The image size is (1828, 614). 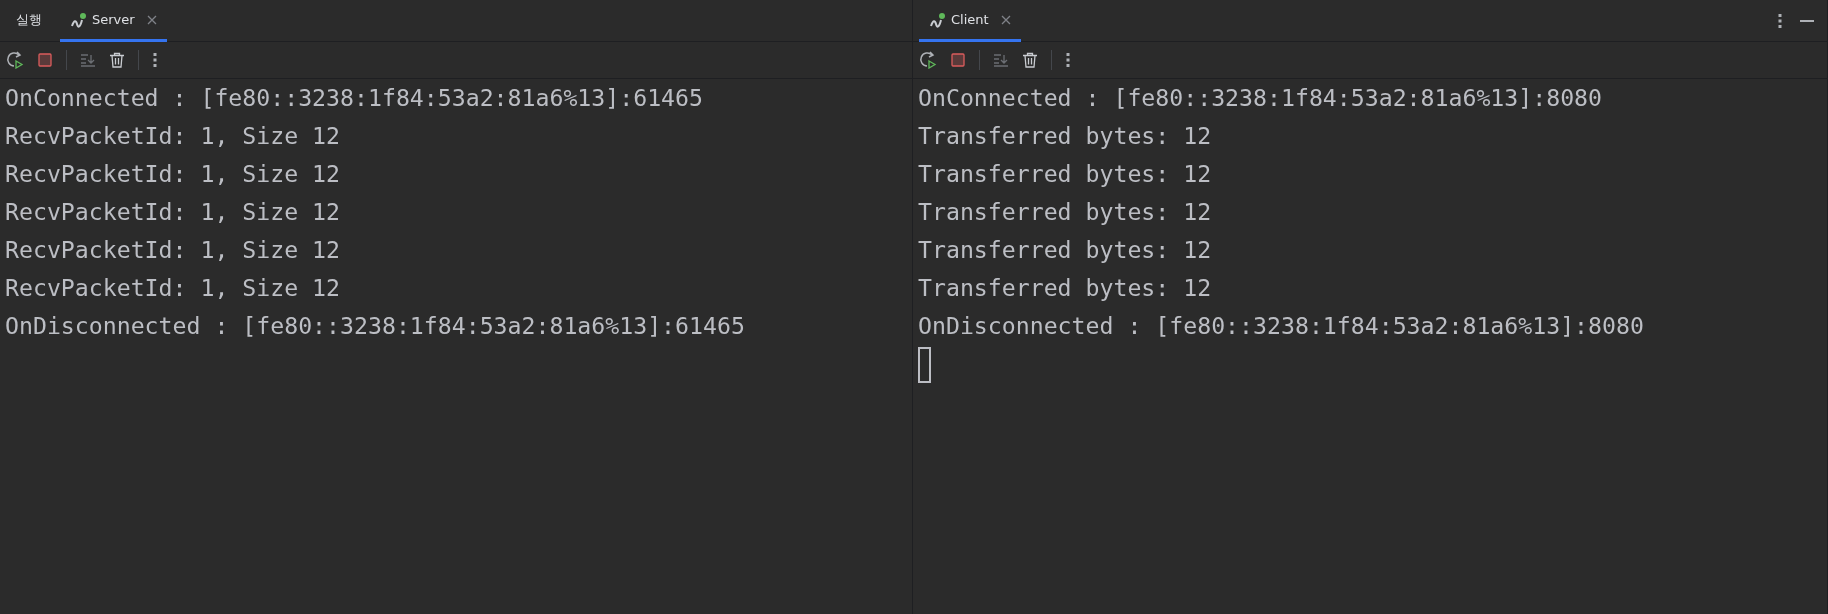 What do you see at coordinates (354, 98) in the screenshot?
I see `console-line: OnConnected : [fe80::3238:1f84:53a2:81a6%13]:61465` at bounding box center [354, 98].